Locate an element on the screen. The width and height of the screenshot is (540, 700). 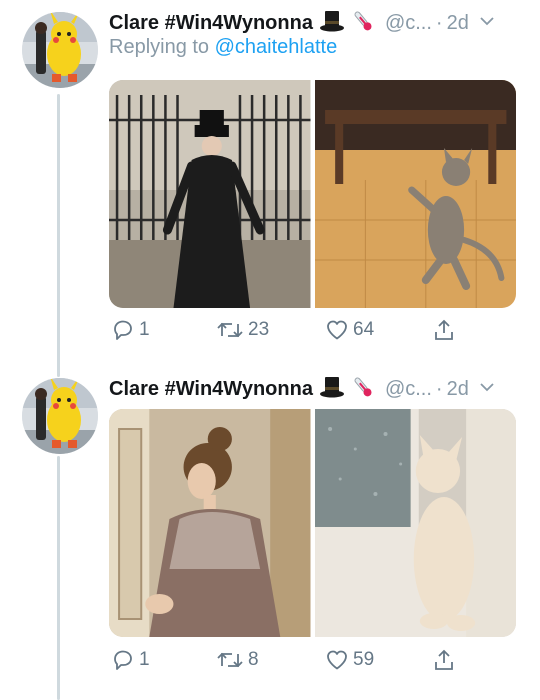
retweet-button: 8 is located at coordinates (237, 660).